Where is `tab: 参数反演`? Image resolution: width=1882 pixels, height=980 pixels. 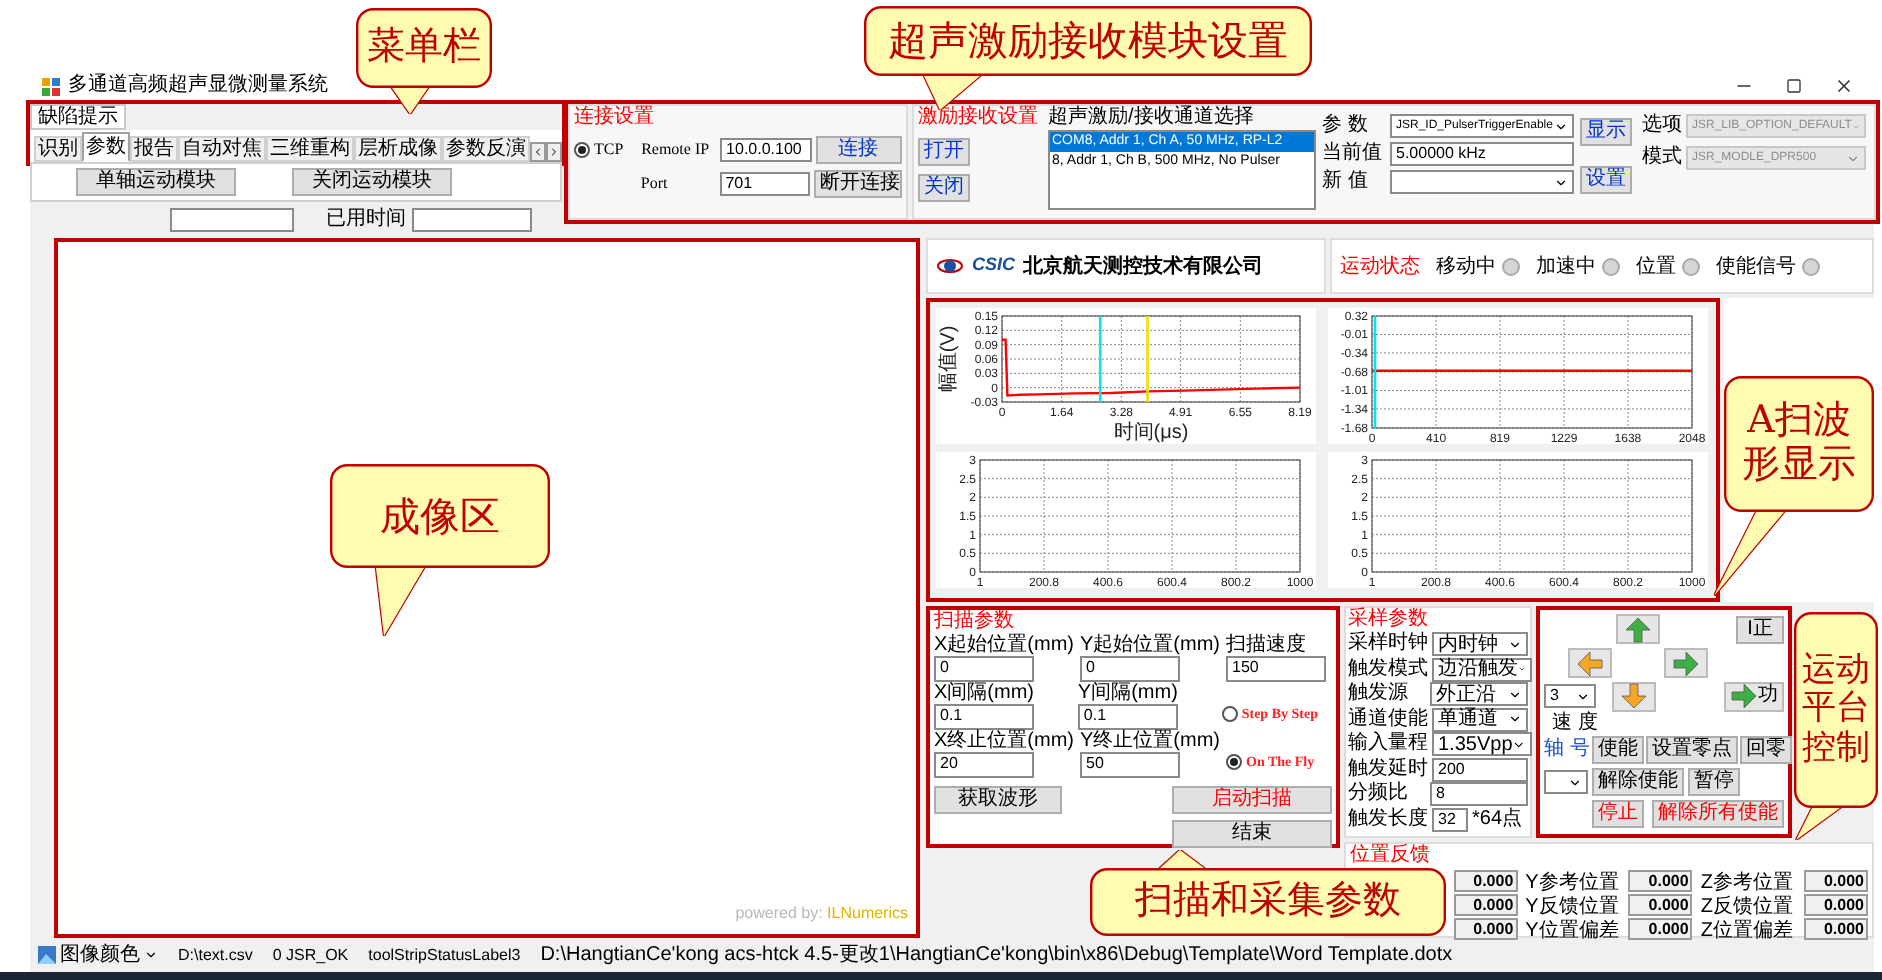 tab: 参数反演 is located at coordinates (486, 149).